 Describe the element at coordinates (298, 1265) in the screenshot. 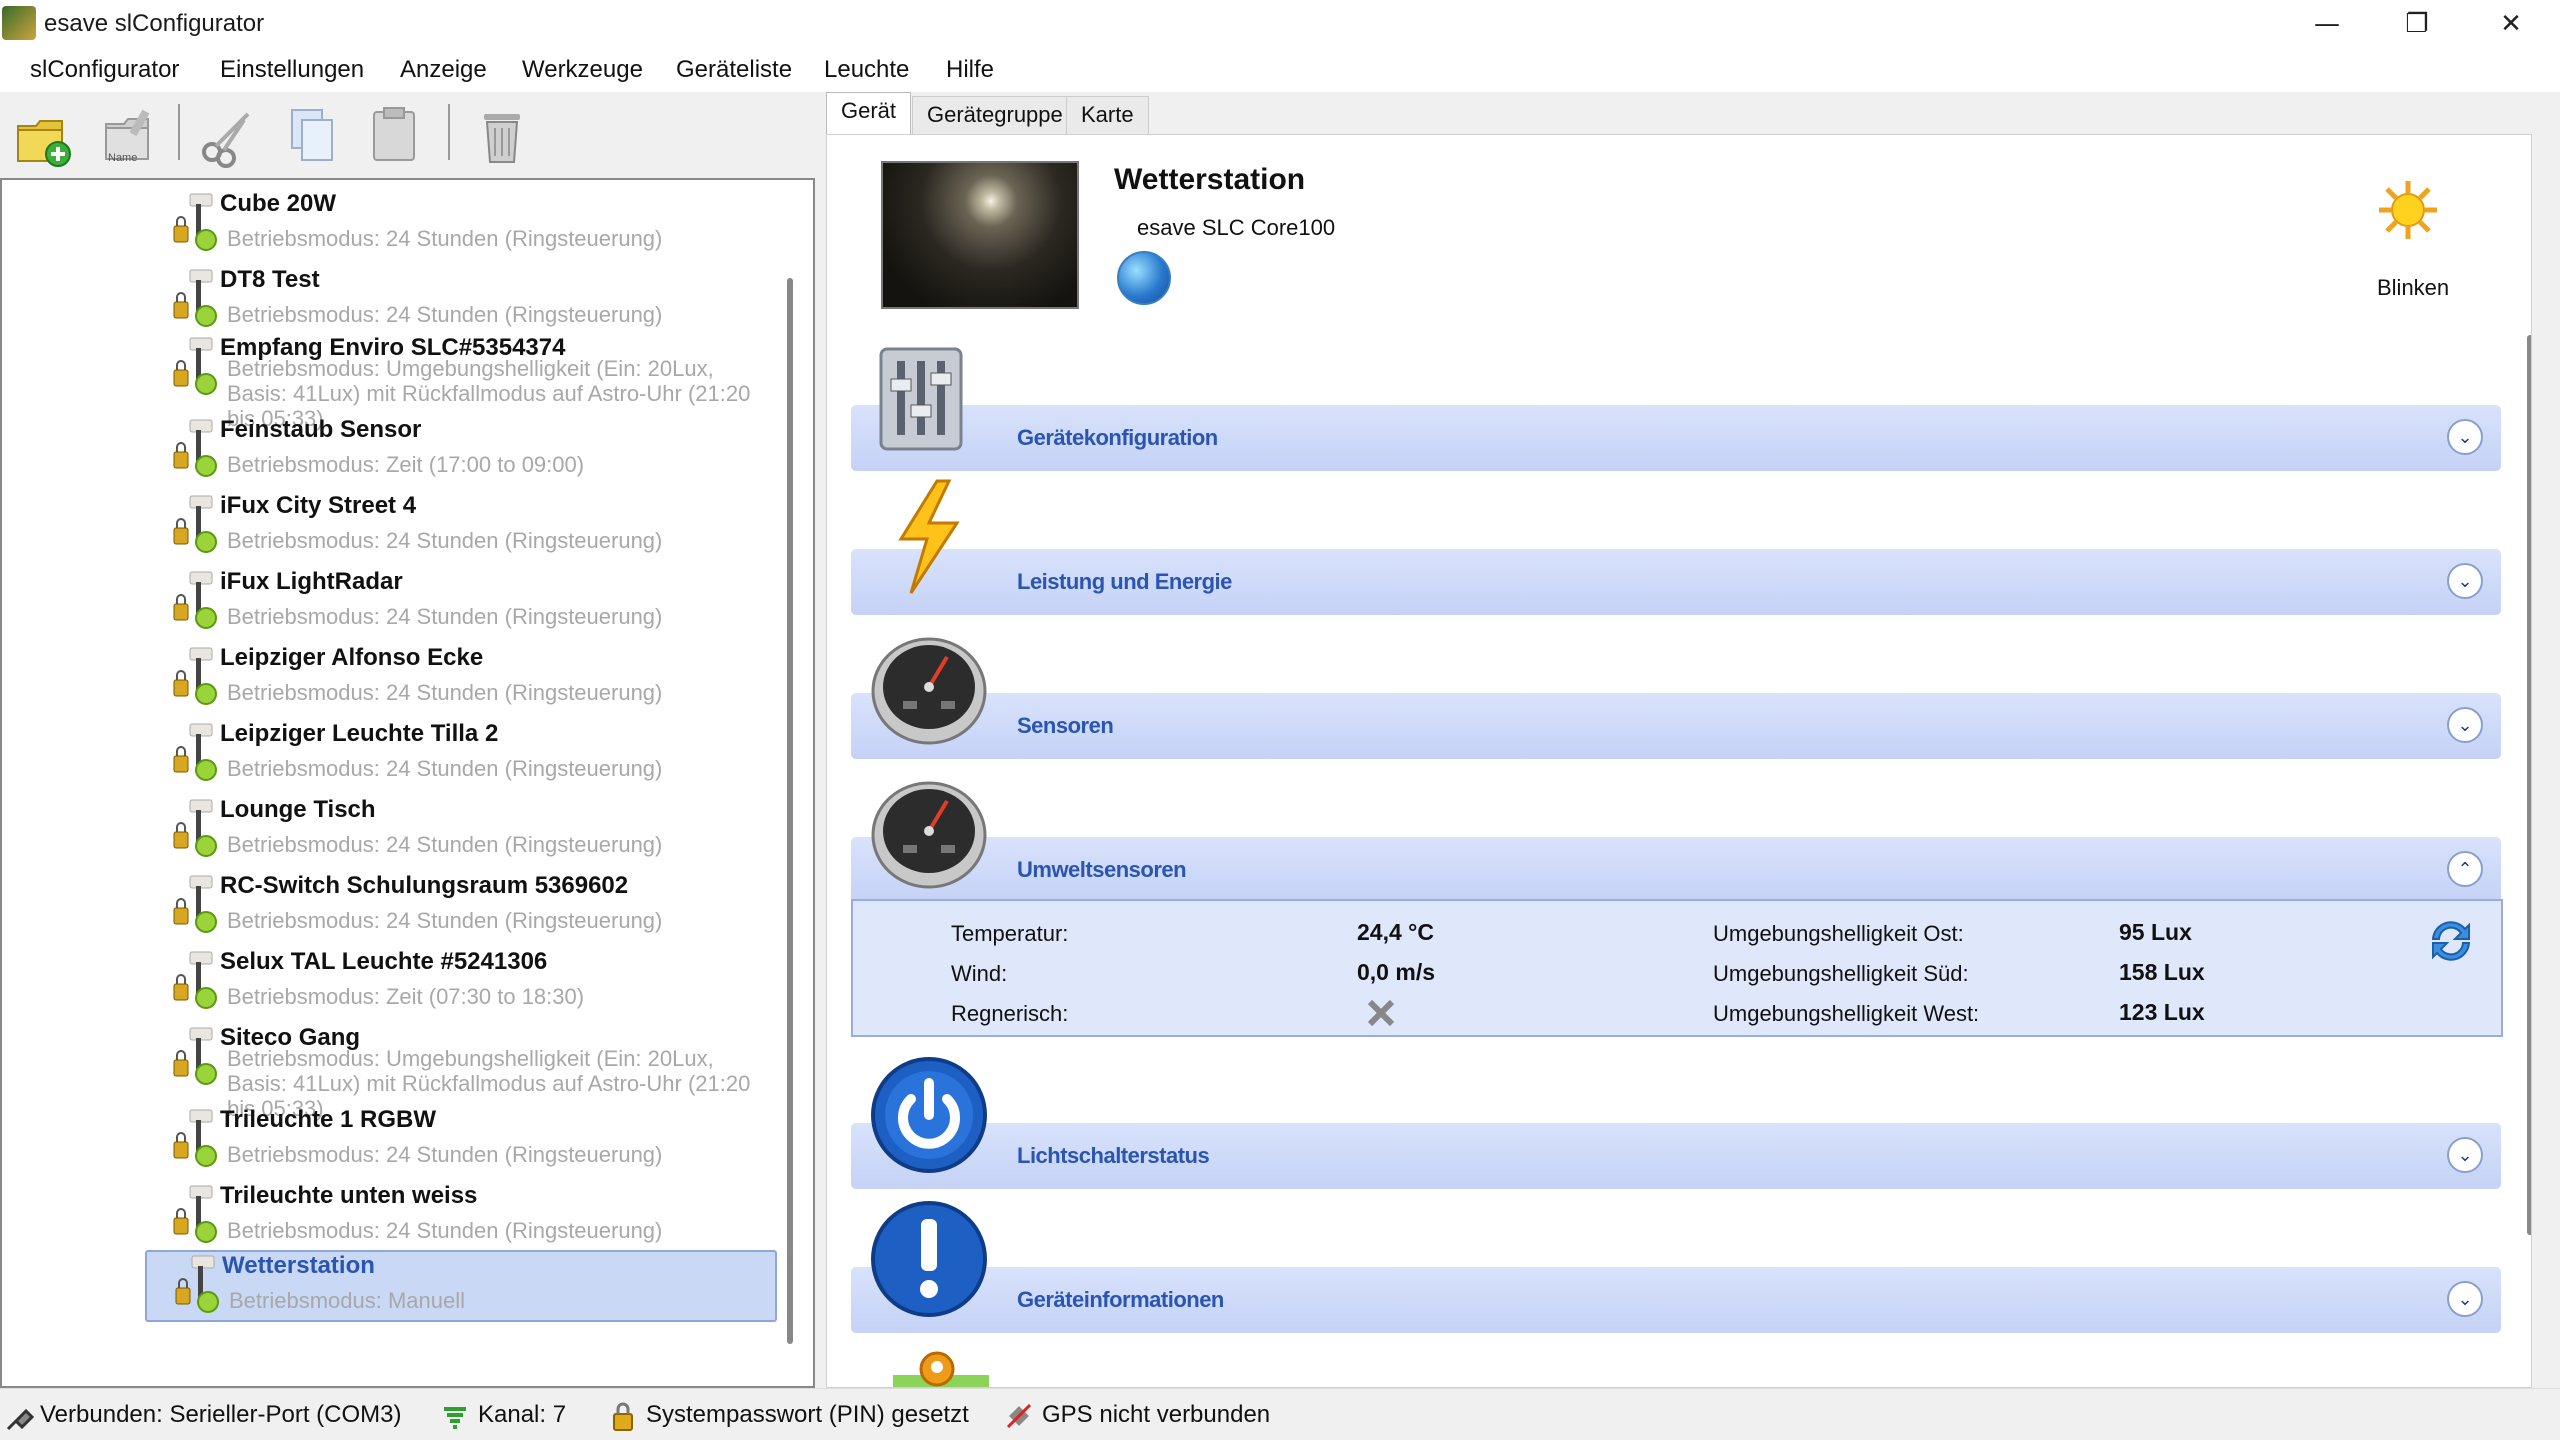

I see `device-name: Wetterstation` at that location.